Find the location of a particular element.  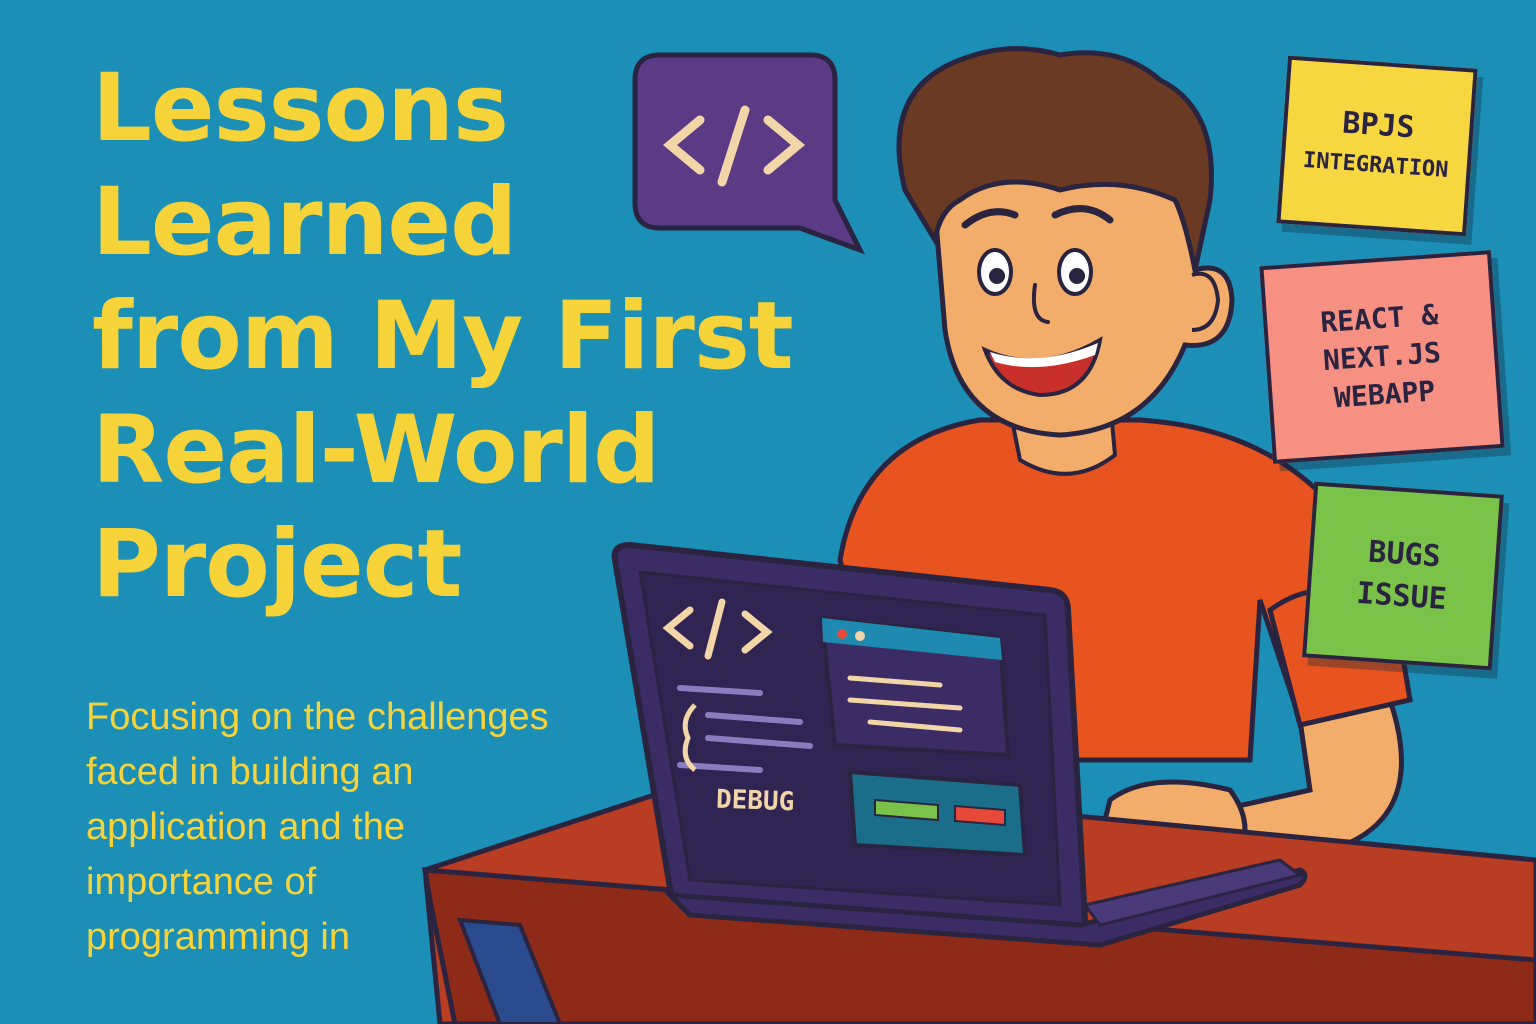

subtitle-line: application and the is located at coordinates (246, 827).